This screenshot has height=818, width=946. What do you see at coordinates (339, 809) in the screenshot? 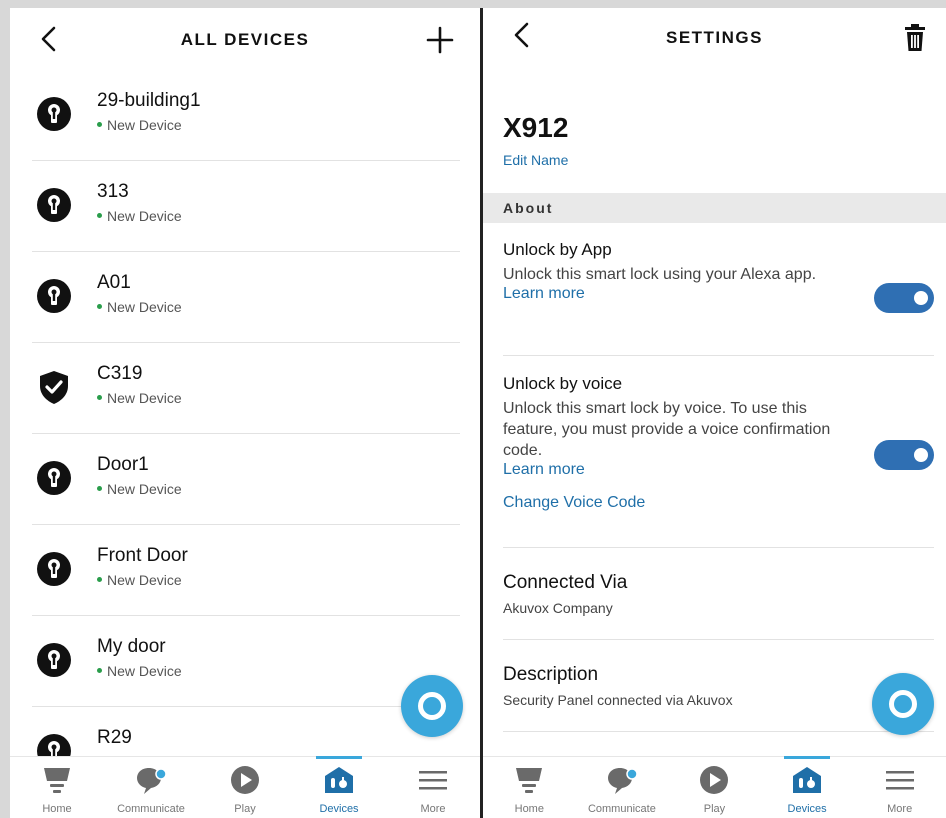
I see `nav-label: Devices` at bounding box center [339, 809].